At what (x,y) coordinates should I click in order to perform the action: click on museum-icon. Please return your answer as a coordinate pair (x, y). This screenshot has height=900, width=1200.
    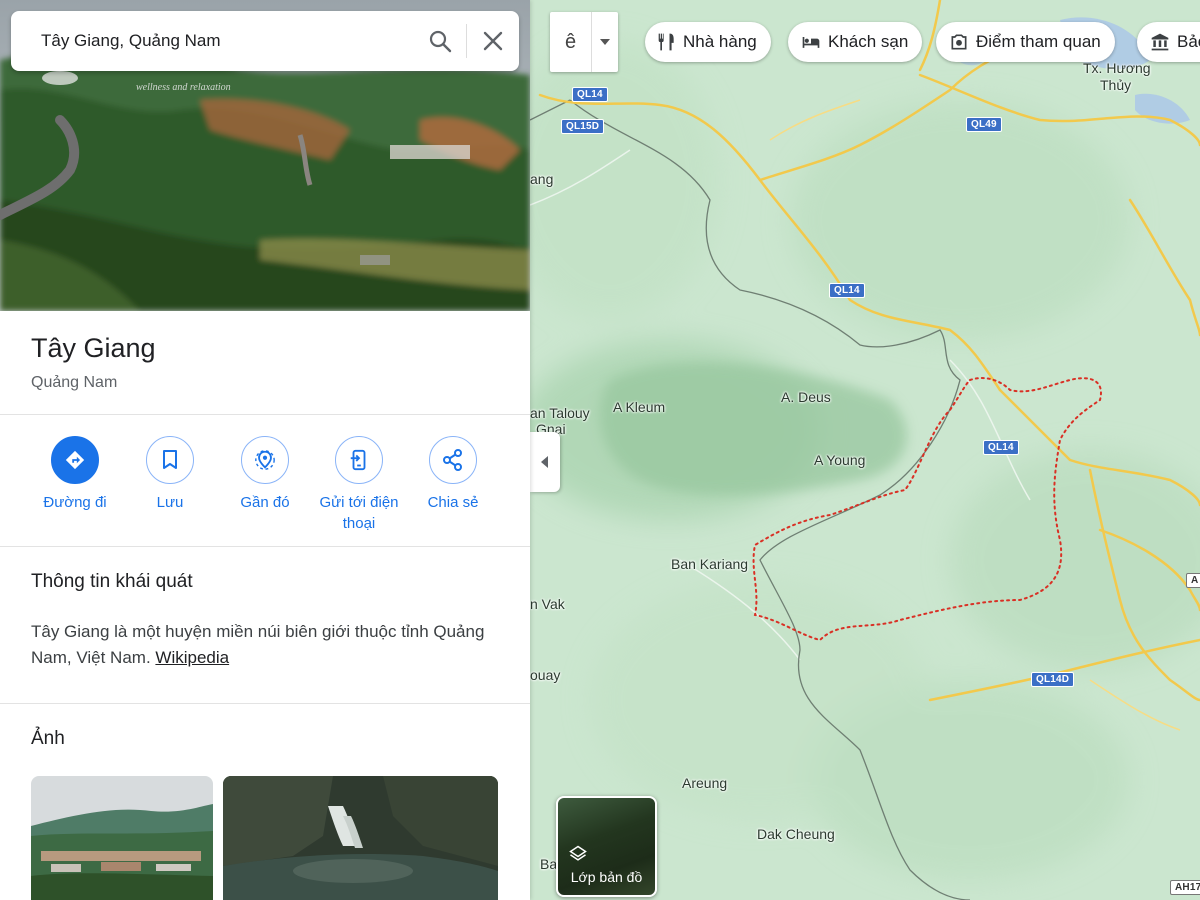
    Looking at the image, I should click on (1160, 42).